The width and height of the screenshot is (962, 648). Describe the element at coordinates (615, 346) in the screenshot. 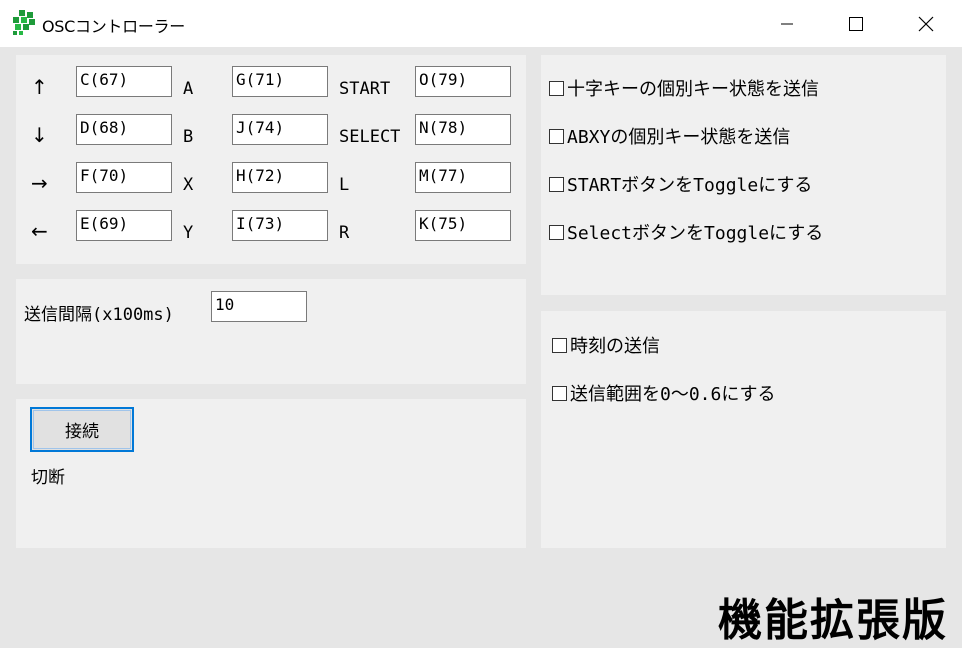

I see `option-label: 時刻の送信` at that location.